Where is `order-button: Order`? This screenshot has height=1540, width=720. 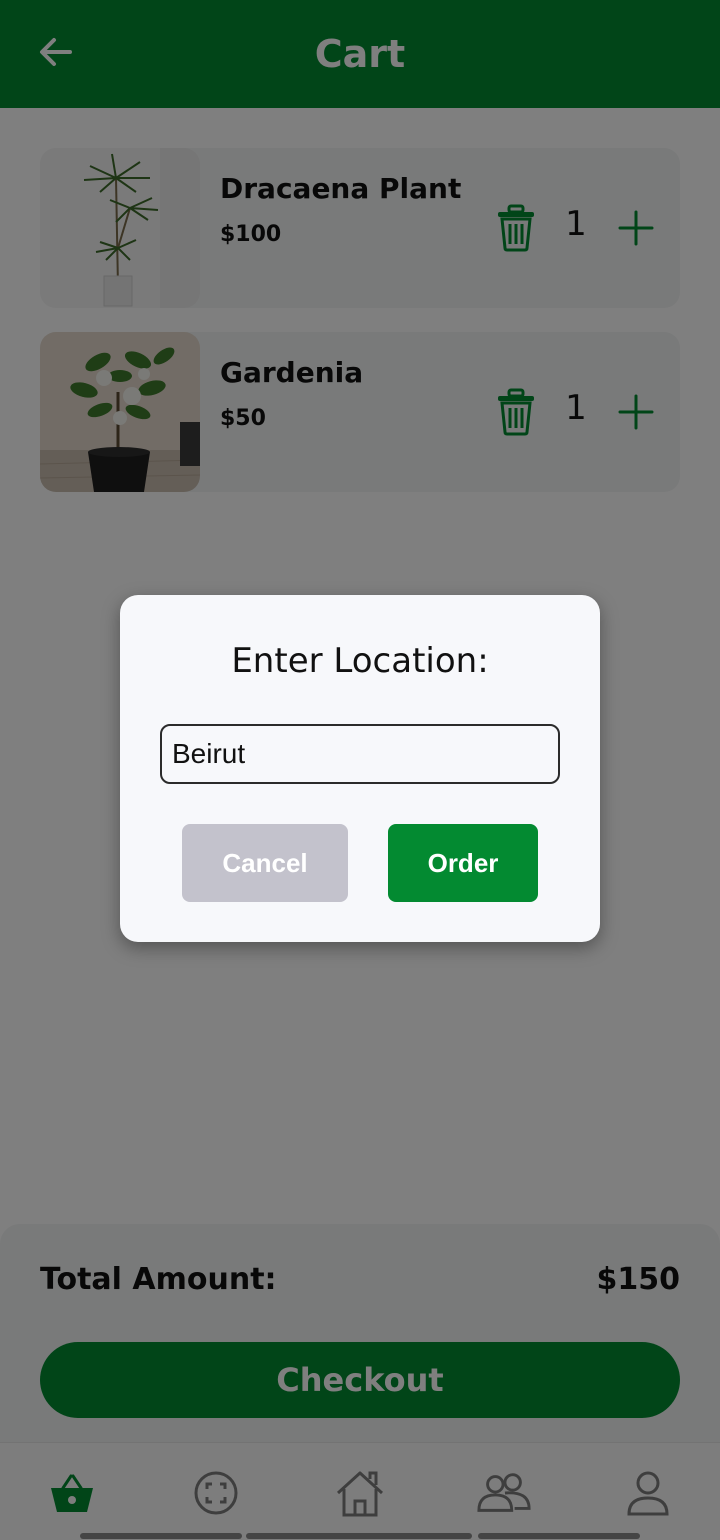 order-button: Order is located at coordinates (463, 863).